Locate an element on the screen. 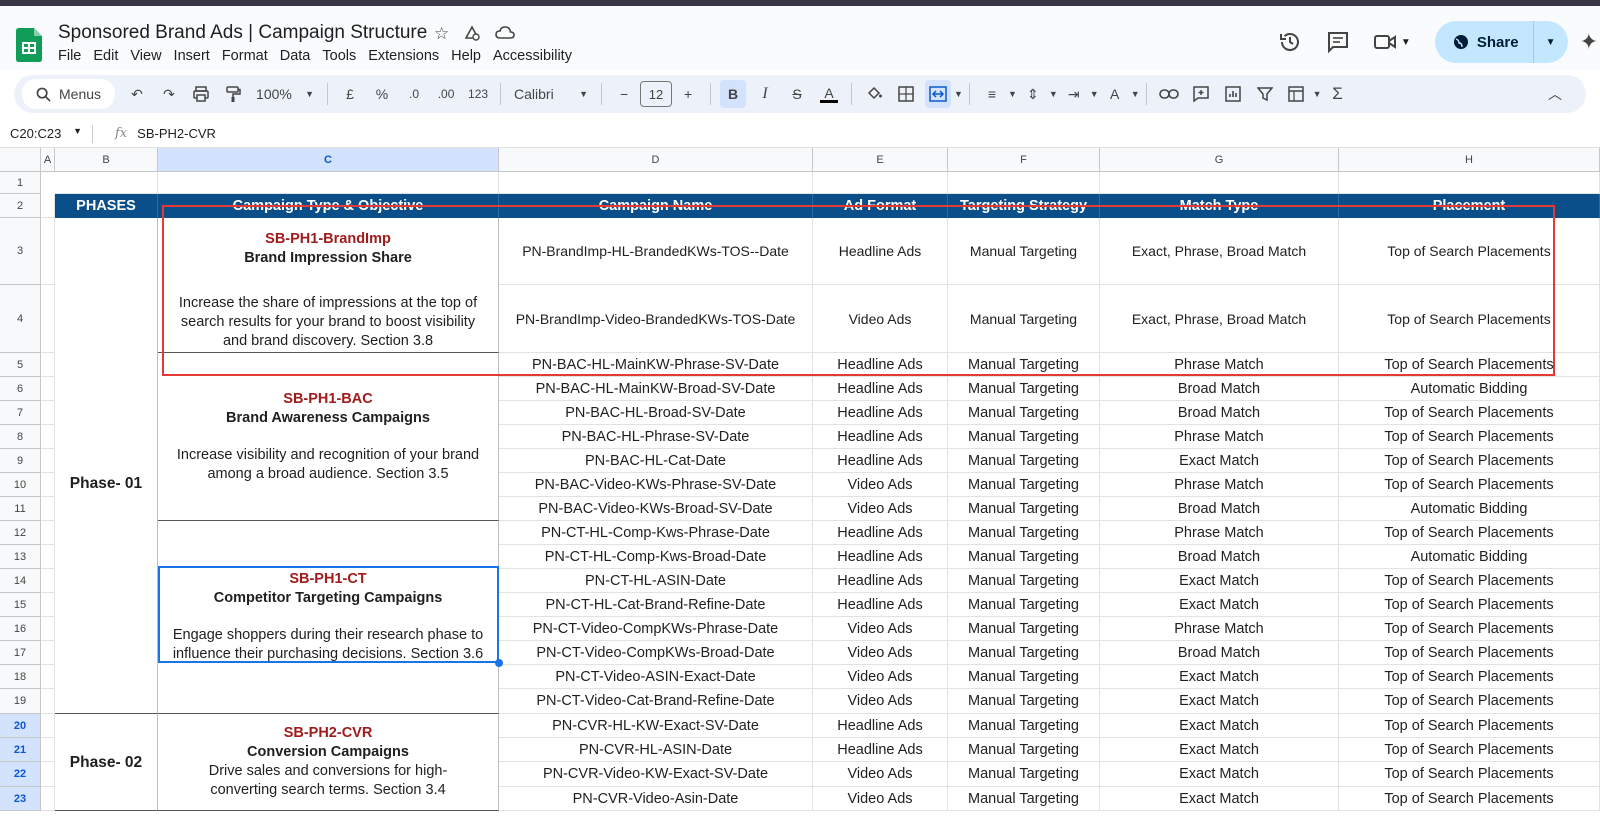 This screenshot has height=835, width=1600. row-header-12: 12 is located at coordinates (20, 533).